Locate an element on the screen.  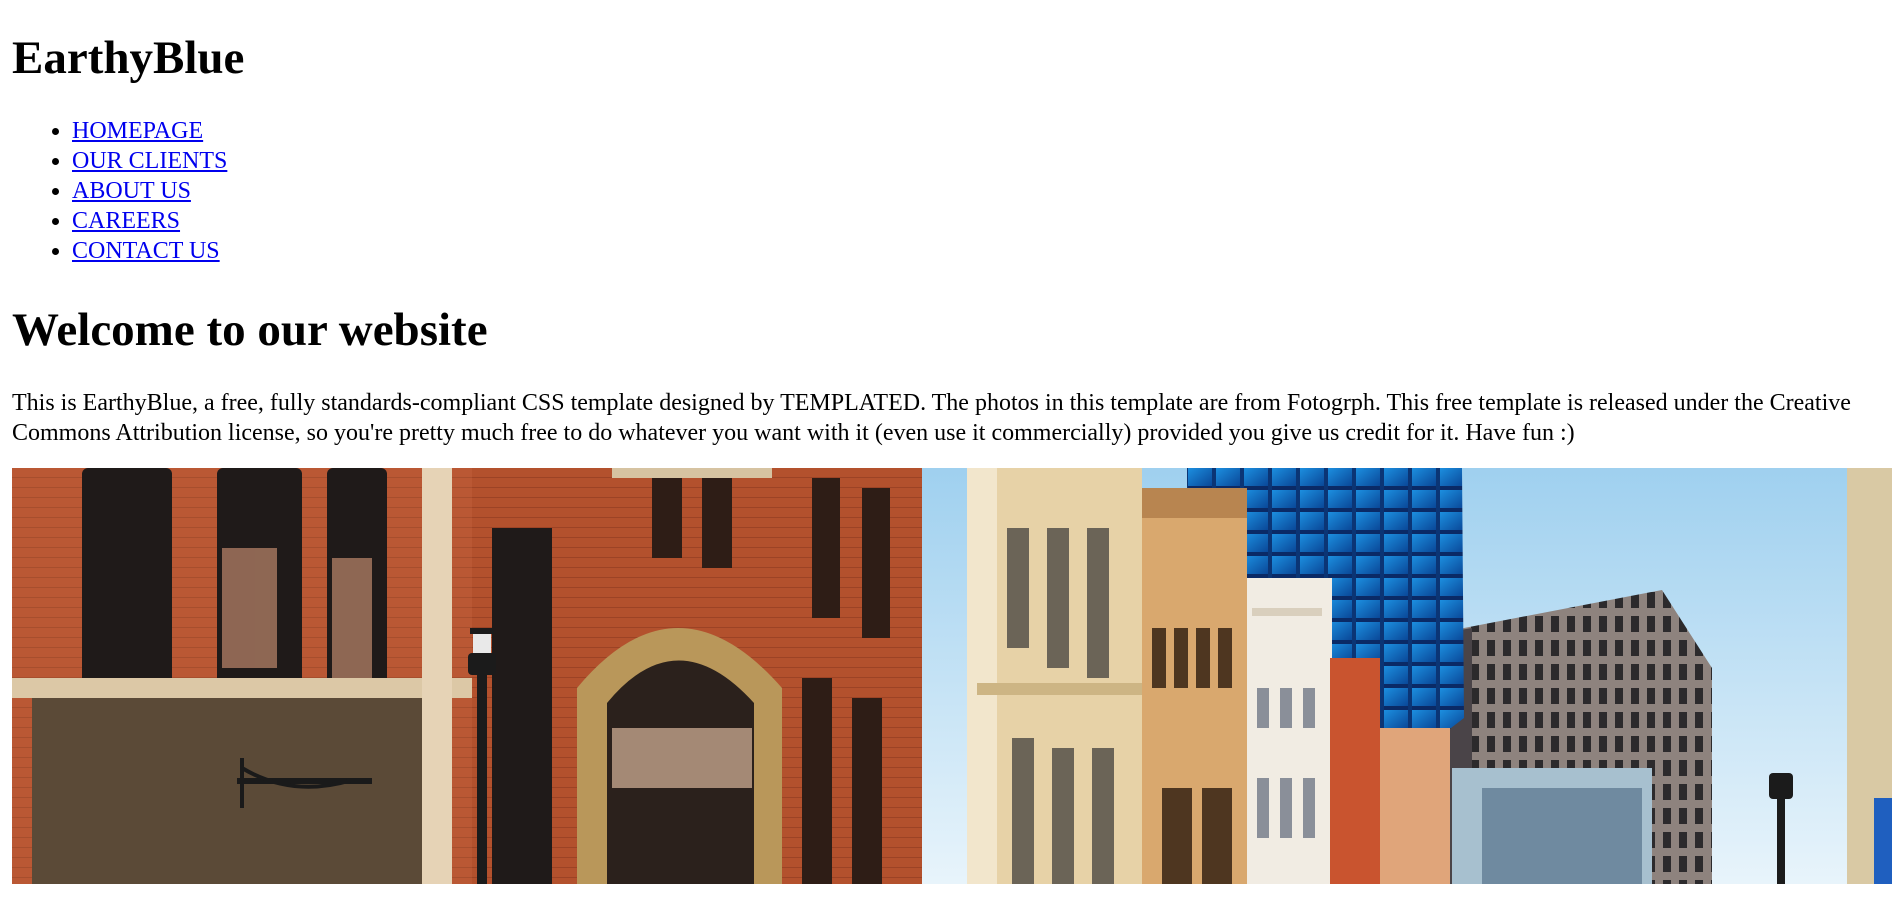
nav-link-careers: CAREERS is located at coordinates (126, 221).